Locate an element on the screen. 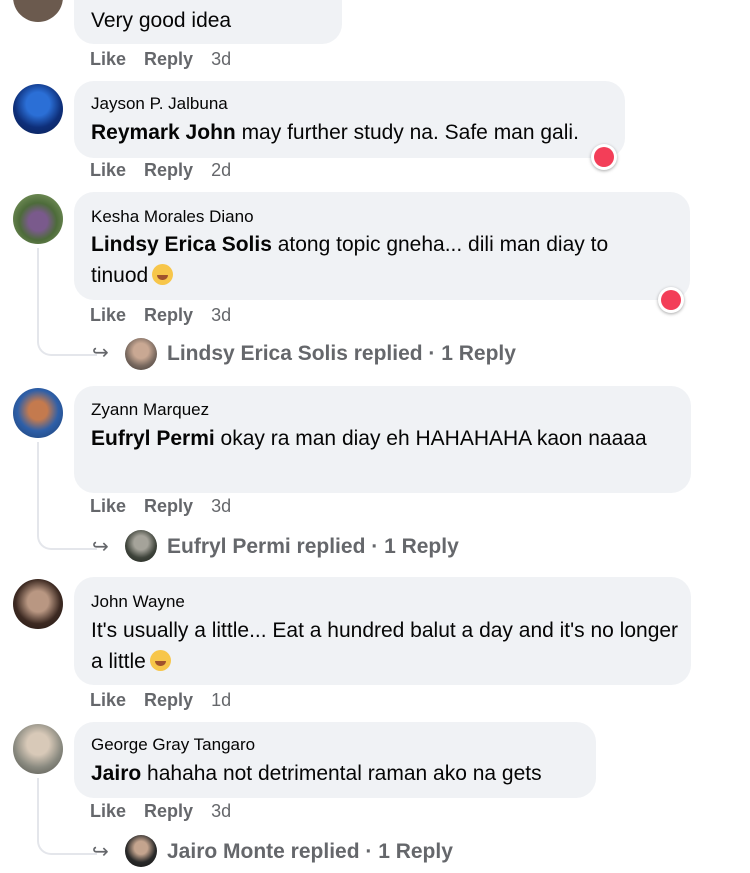  comment-author: George Gray Tangaro is located at coordinates (173, 745).